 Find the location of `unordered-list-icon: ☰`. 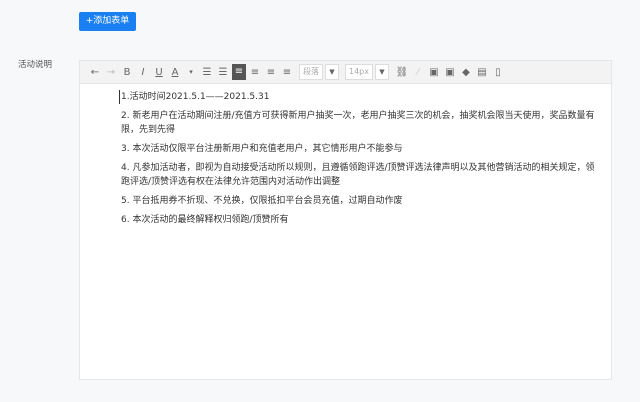

unordered-list-icon: ☰ is located at coordinates (223, 72).